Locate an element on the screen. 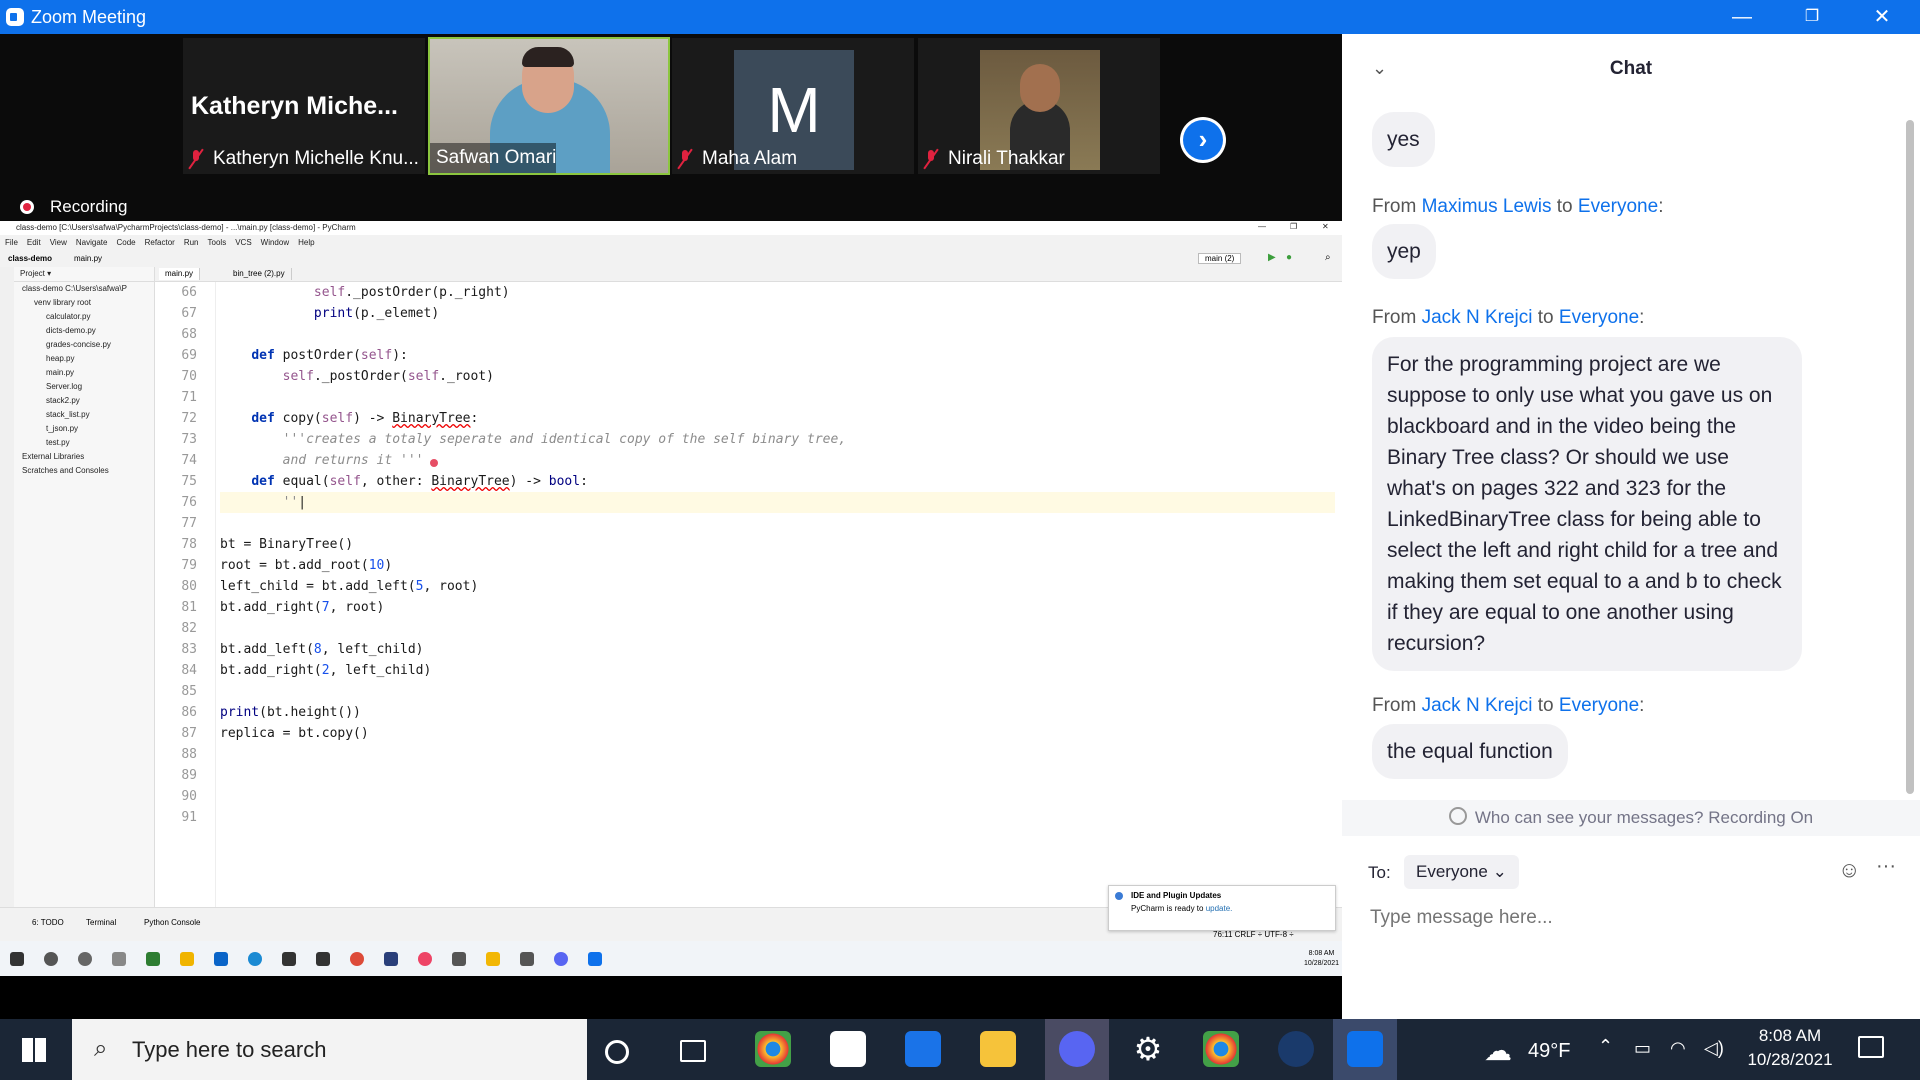  menu-item: Code is located at coordinates (125, 242).